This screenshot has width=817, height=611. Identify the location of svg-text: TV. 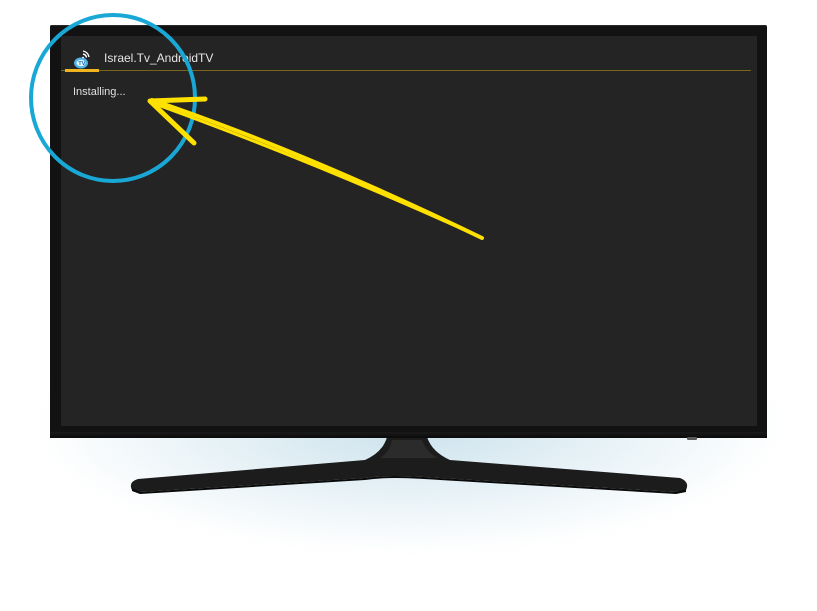
(81, 64).